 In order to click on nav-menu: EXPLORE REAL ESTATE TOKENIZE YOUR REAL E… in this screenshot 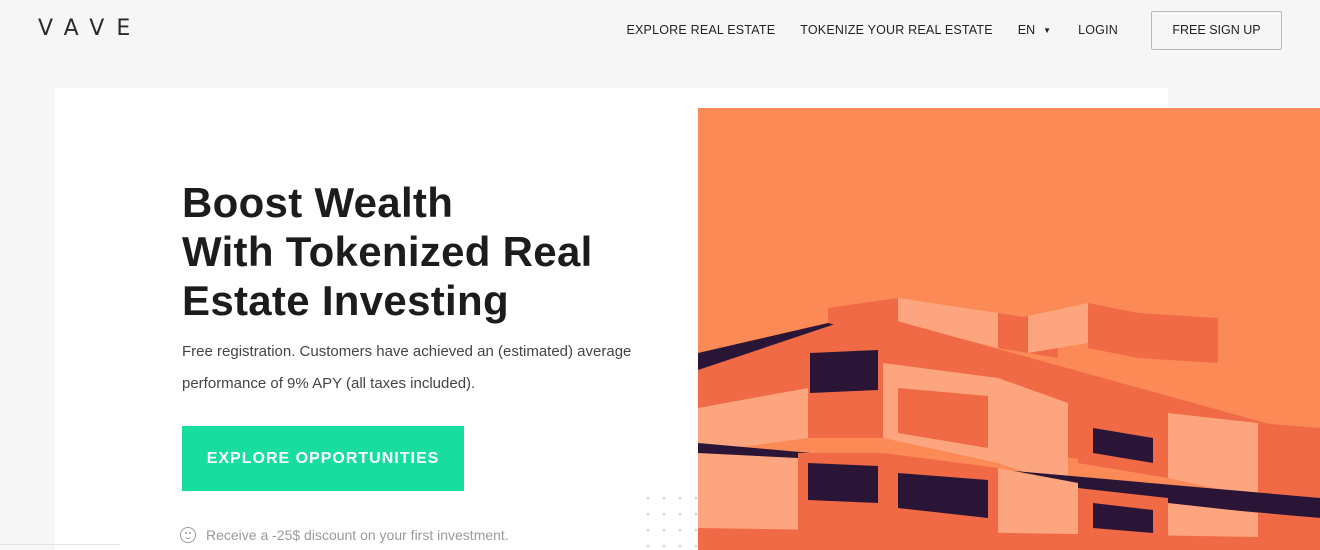, I will do `click(954, 30)`.